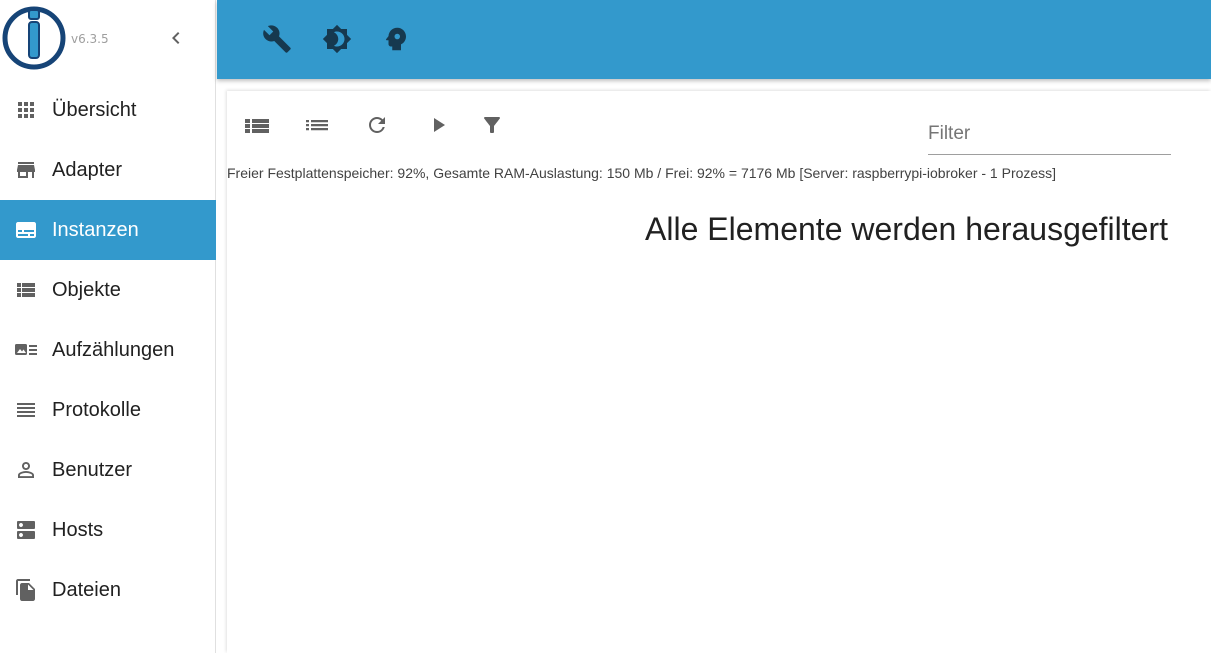  What do you see at coordinates (26, 530) in the screenshot?
I see `dns-icon` at bounding box center [26, 530].